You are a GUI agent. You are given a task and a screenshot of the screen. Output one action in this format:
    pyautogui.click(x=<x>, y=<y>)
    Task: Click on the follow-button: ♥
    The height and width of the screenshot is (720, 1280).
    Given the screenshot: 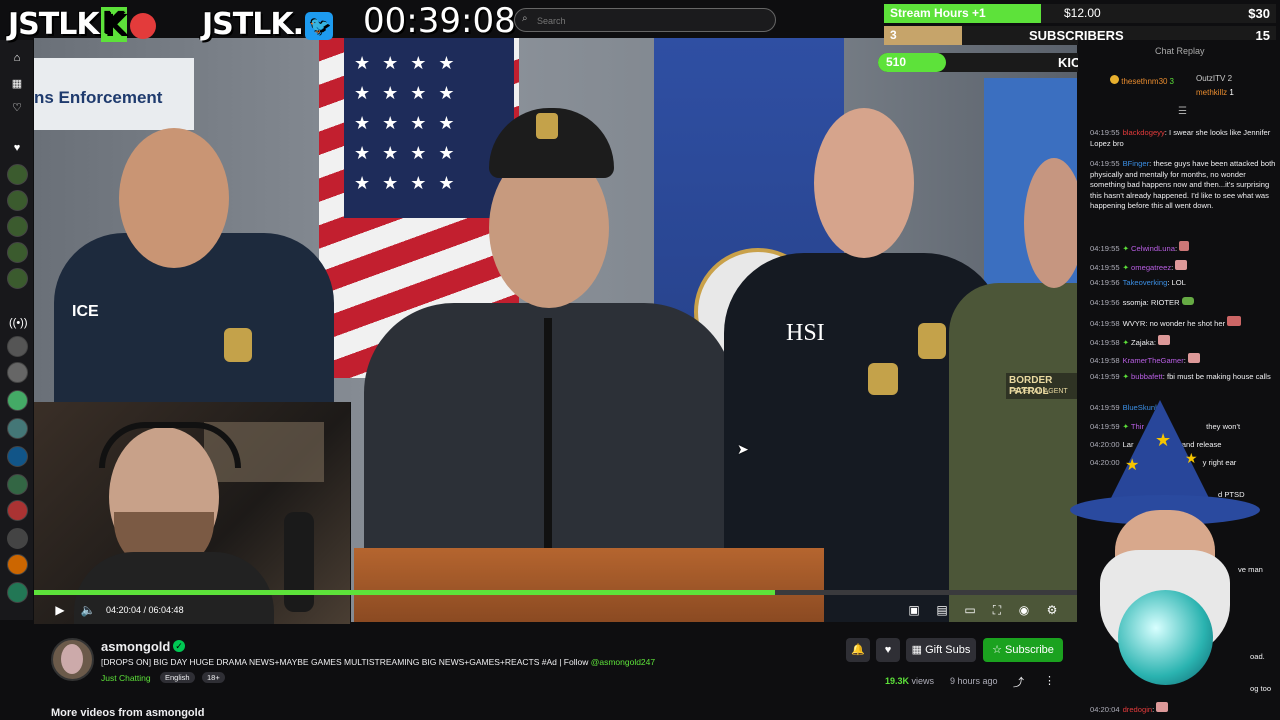 What is the action you would take?
    pyautogui.click(x=888, y=650)
    